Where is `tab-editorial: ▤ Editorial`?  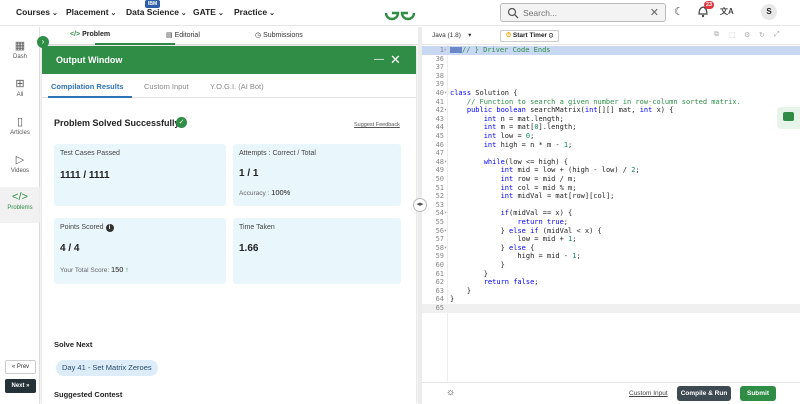
tab-editorial: ▤ Editorial is located at coordinates (183, 35).